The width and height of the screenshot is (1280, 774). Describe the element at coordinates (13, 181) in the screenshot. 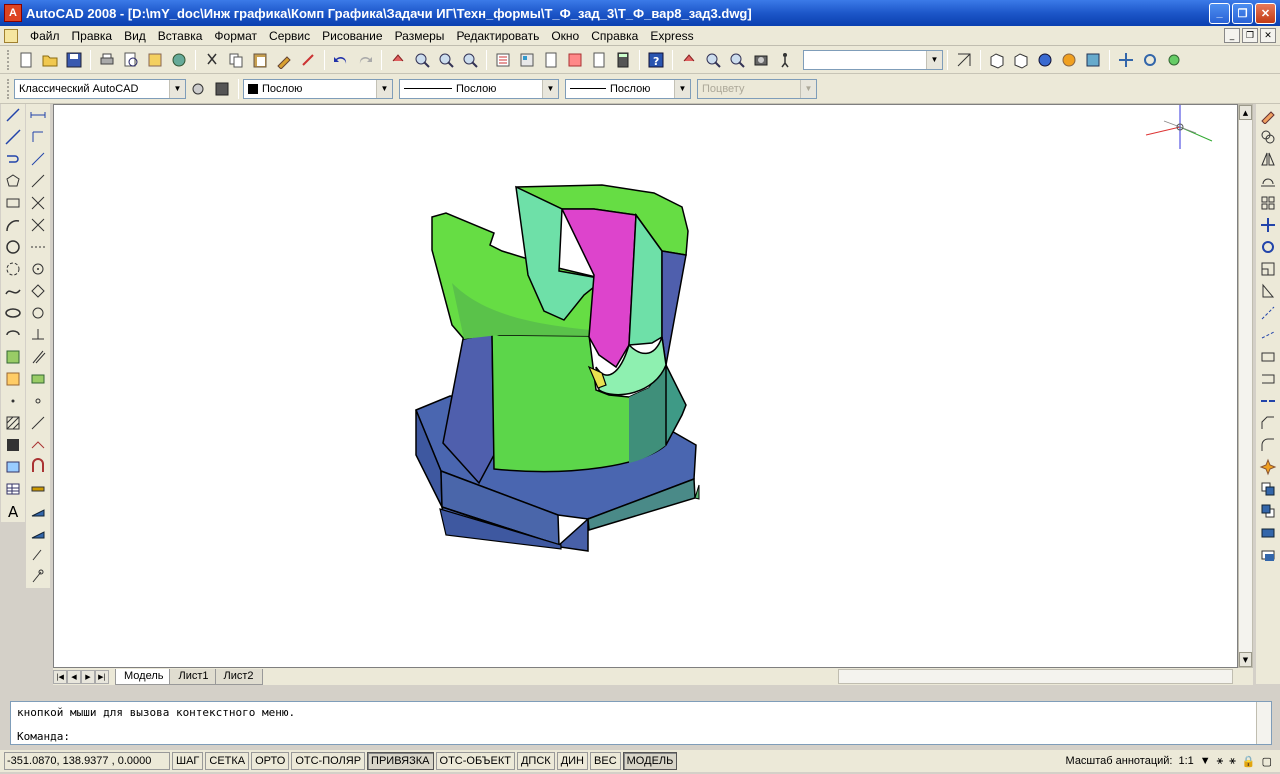

I see `polygon-icon` at that location.